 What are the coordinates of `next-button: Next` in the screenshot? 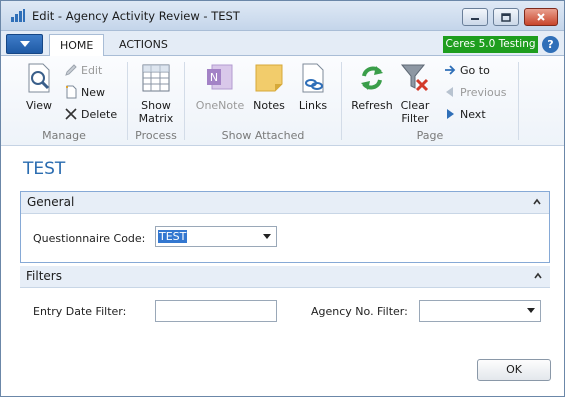 It's located at (464, 114).